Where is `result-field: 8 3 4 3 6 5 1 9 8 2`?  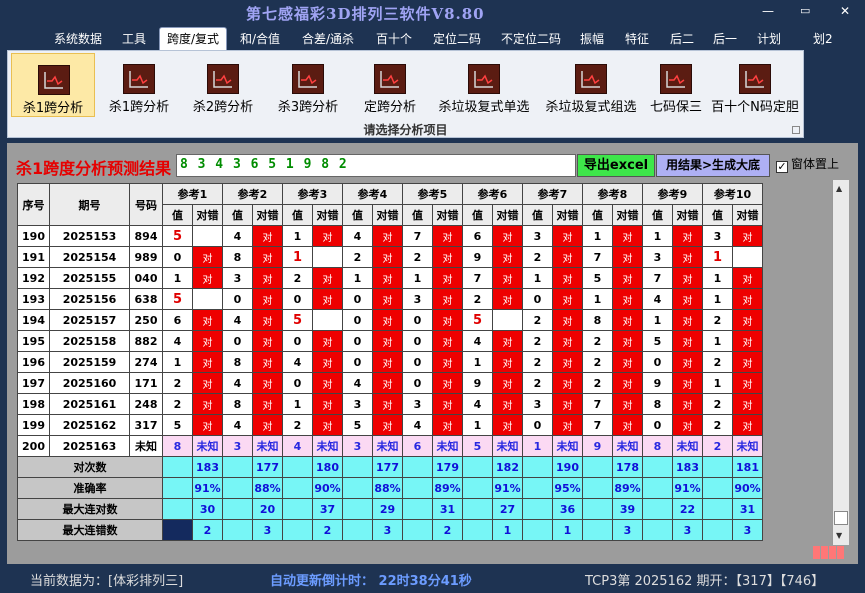
result-field: 8 3 4 3 6 5 1 9 8 2 is located at coordinates (376, 165).